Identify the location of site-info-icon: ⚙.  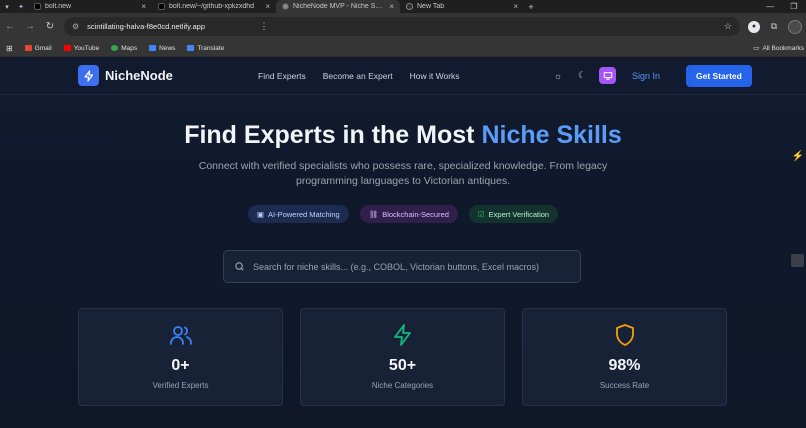
(75, 26).